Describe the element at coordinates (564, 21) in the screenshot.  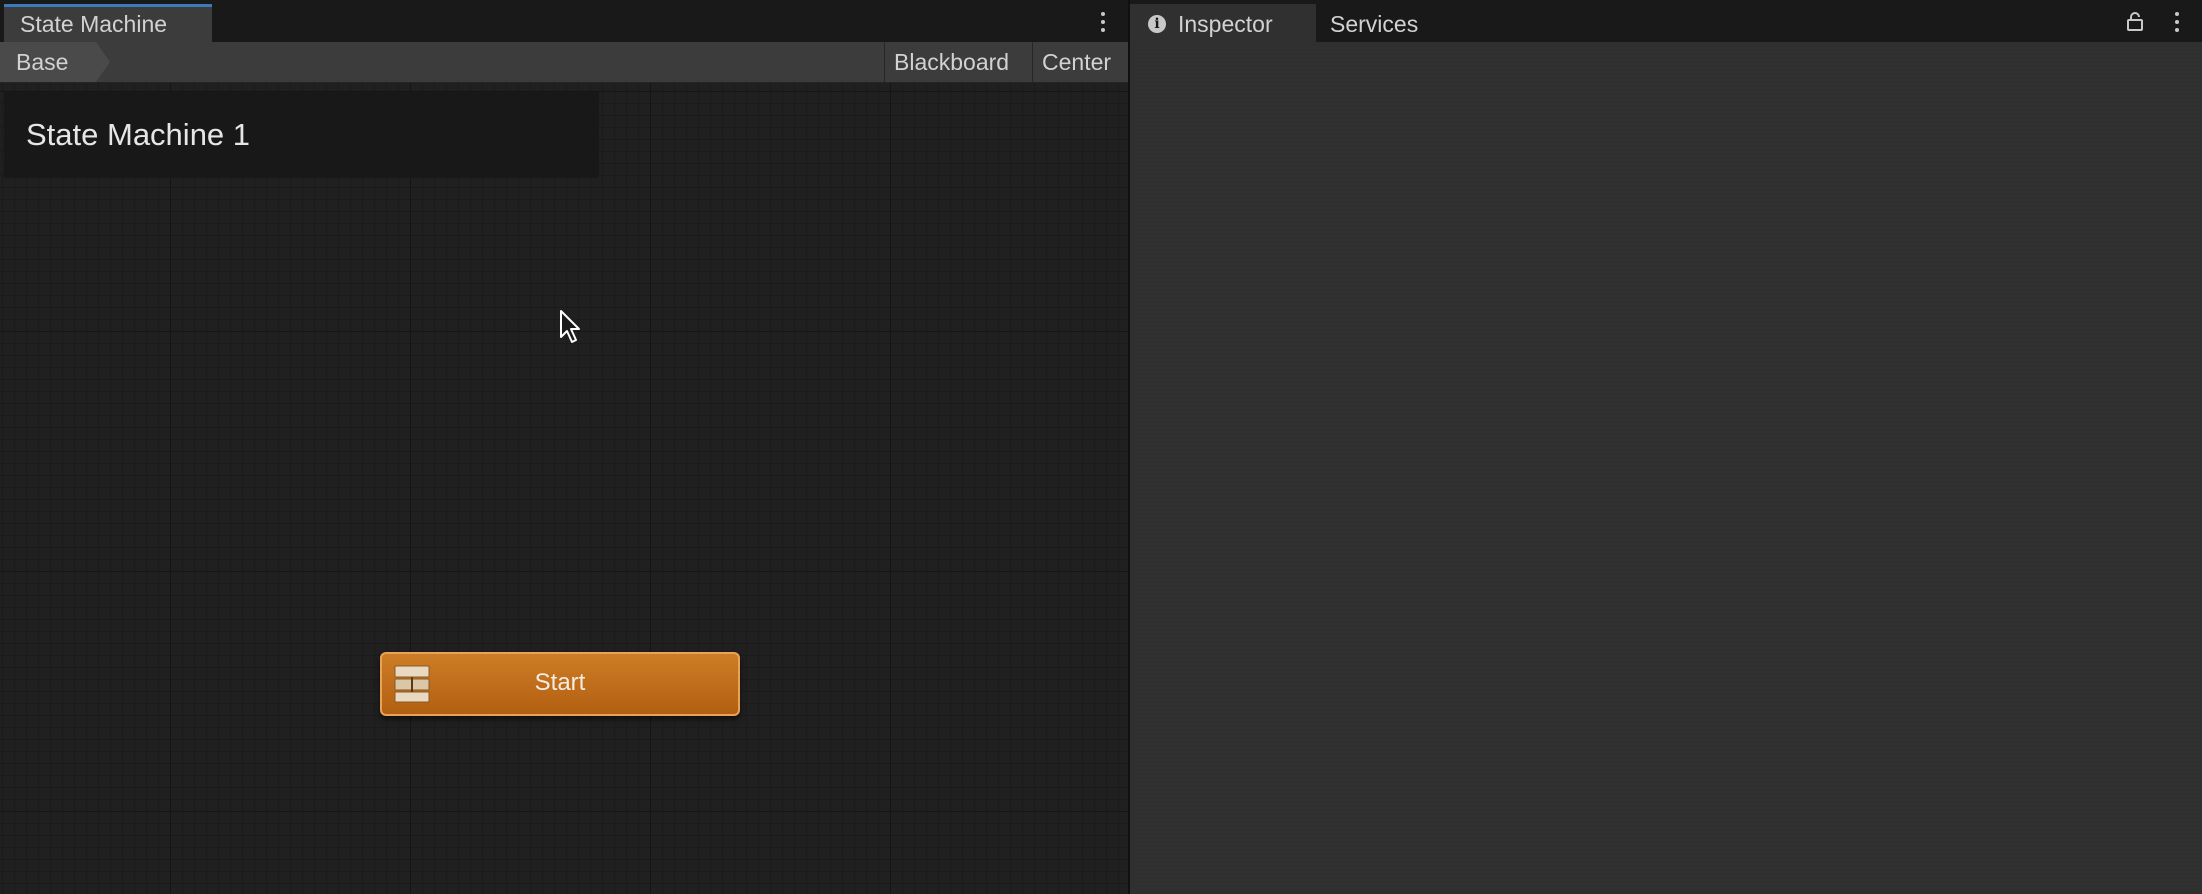
I see `state-machine-tabbar: State Machine` at that location.